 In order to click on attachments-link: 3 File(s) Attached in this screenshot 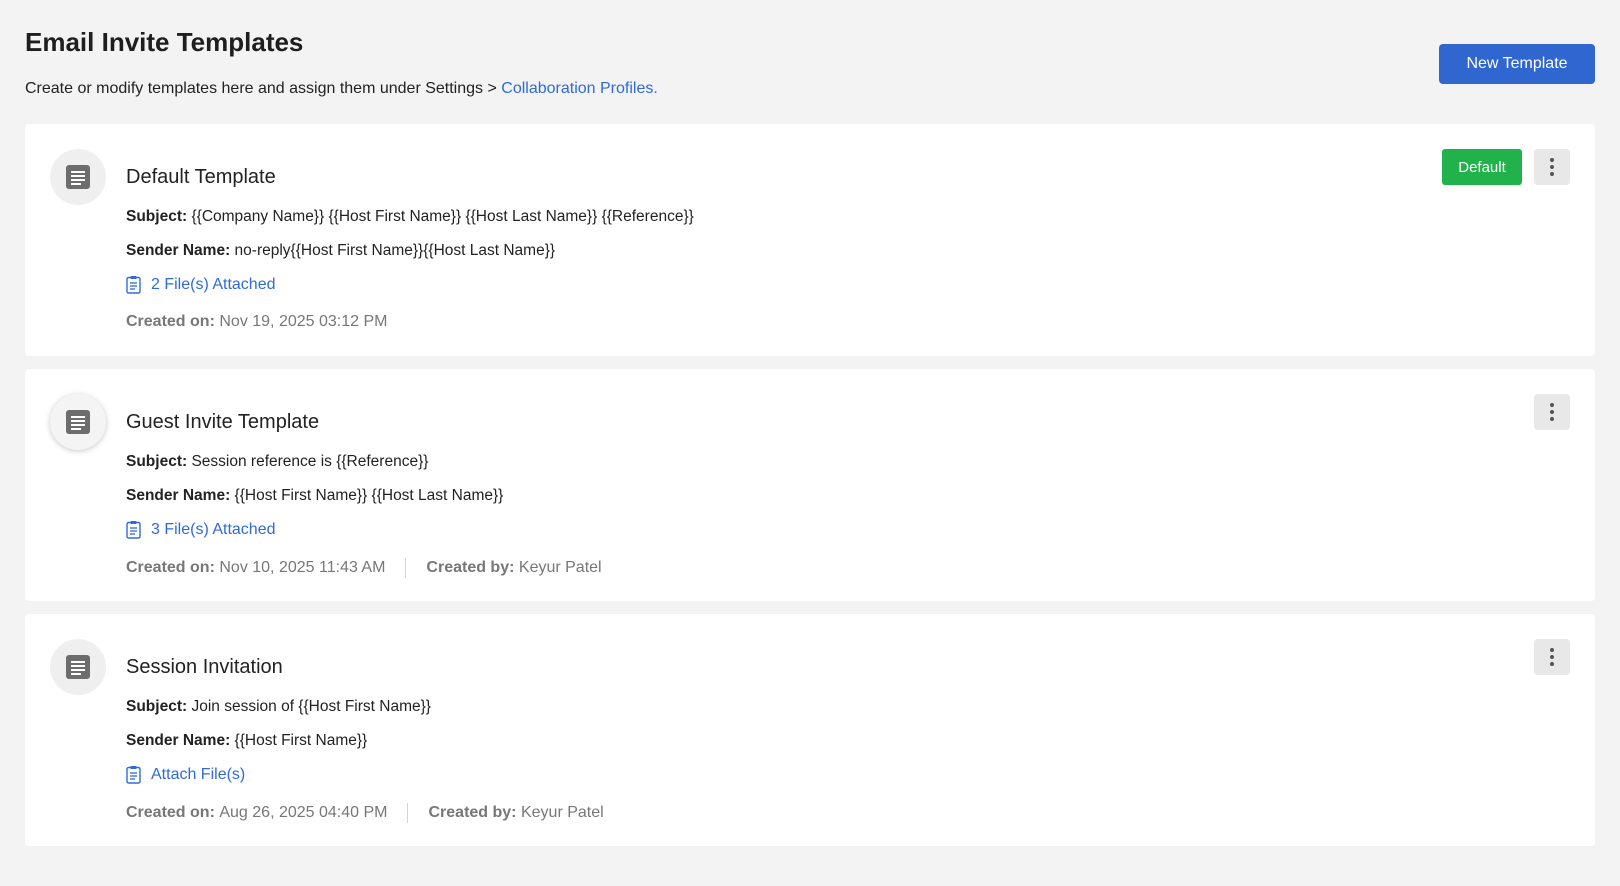, I will do `click(201, 530)`.